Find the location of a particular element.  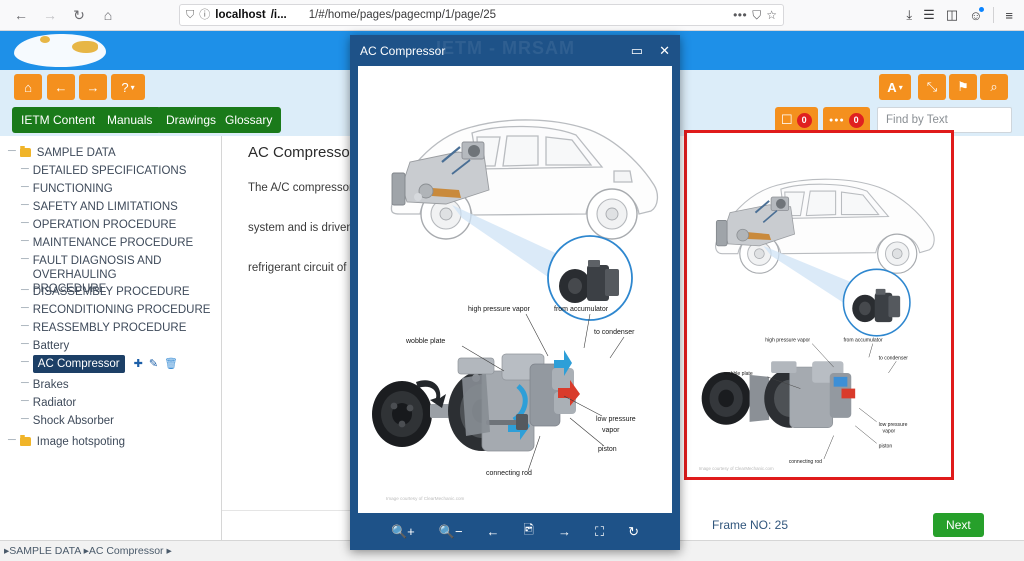

note-icon: ☐ is located at coordinates (787, 119).